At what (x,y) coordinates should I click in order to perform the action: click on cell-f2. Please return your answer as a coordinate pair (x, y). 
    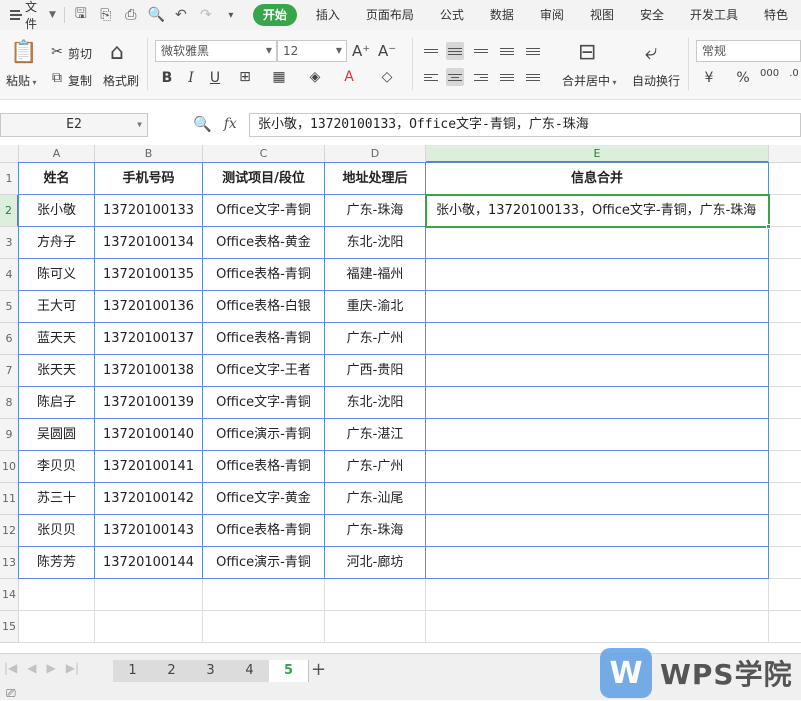
    Looking at the image, I should click on (785, 211).